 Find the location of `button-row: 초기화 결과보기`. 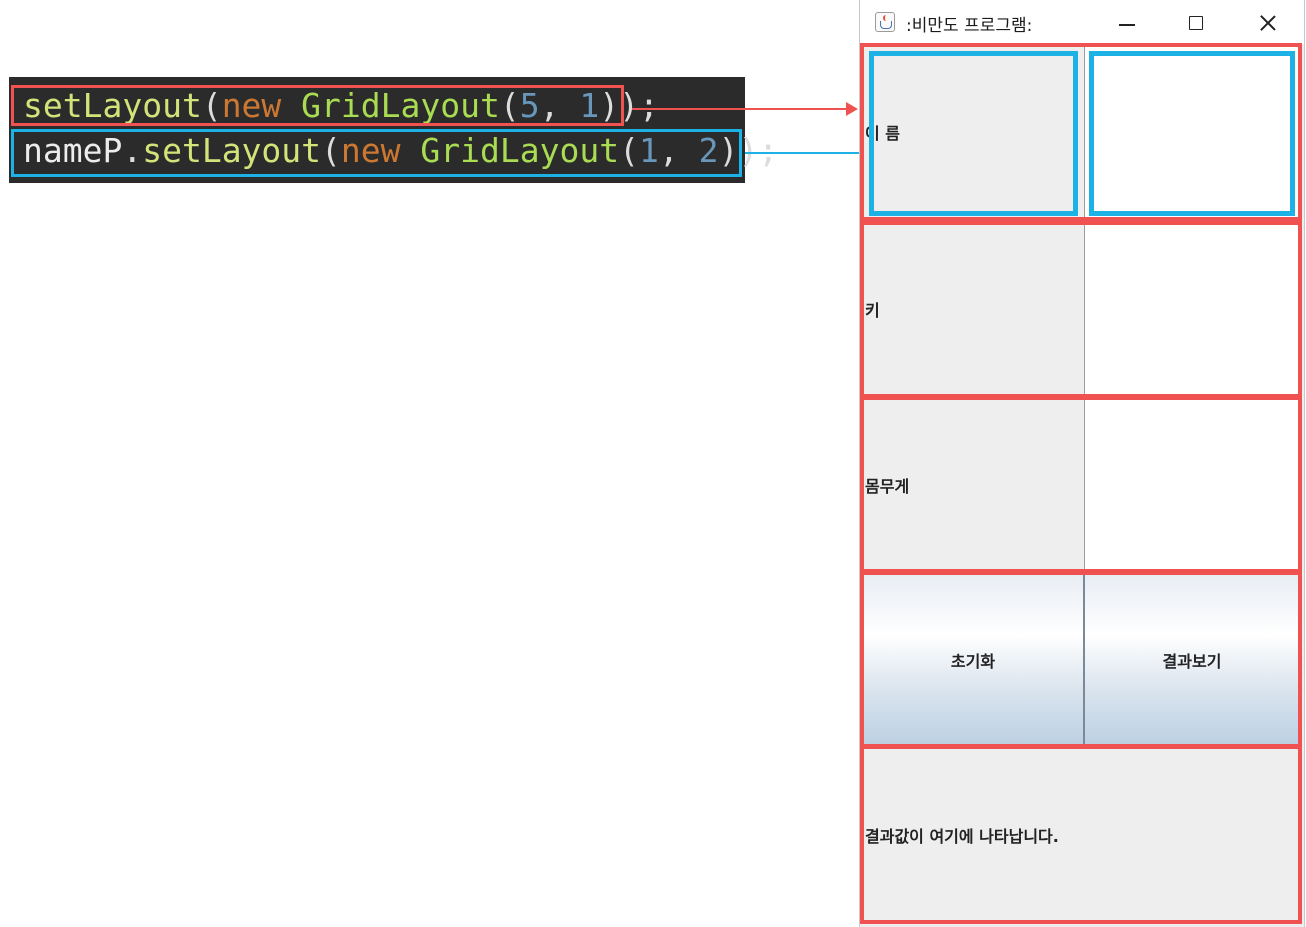

button-row: 초기화 결과보기 is located at coordinates (1081, 660).